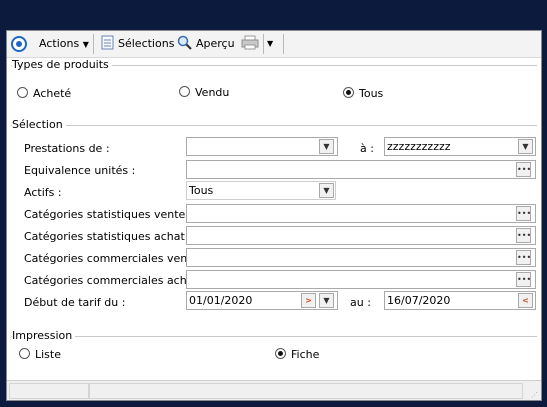  What do you see at coordinates (221, 300) in the screenshot?
I see `field-value: 01/01/2020` at bounding box center [221, 300].